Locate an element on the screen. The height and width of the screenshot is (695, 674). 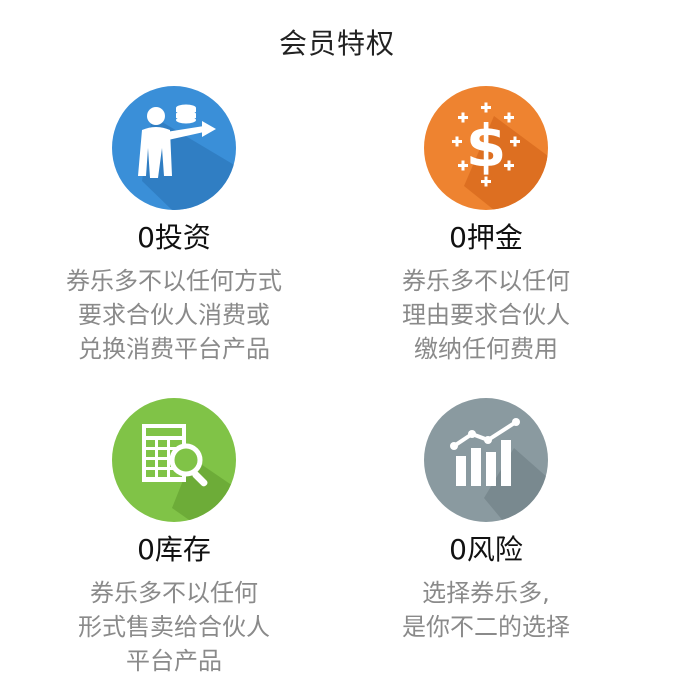
feature-description-line: 券乐多不以任何方式 is located at coordinates (174, 281).